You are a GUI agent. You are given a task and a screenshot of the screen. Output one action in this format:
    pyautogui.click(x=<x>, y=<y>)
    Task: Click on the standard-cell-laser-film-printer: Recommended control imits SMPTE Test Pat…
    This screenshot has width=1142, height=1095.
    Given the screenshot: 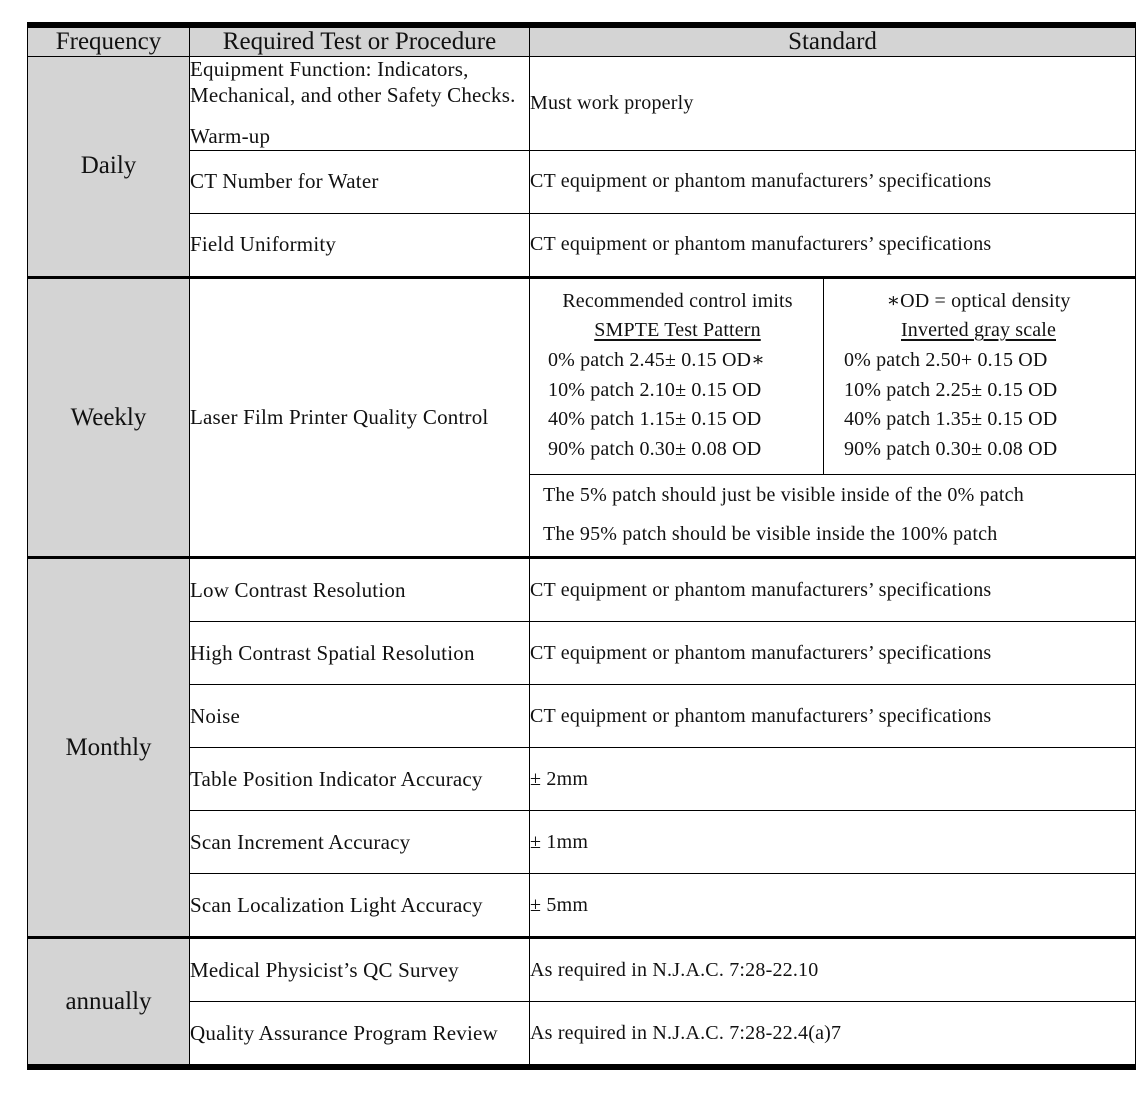 What is the action you would take?
    pyautogui.click(x=832, y=417)
    